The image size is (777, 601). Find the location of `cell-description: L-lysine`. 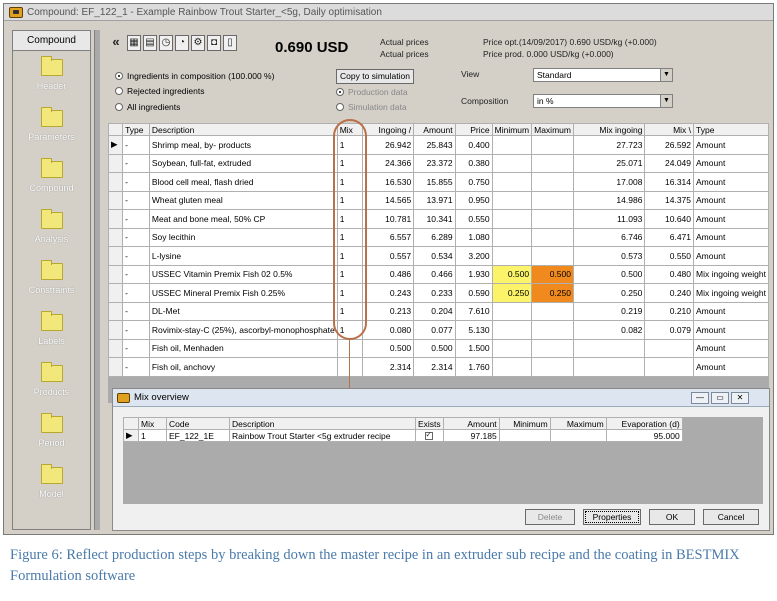

cell-description: L-lysine is located at coordinates (243, 256).